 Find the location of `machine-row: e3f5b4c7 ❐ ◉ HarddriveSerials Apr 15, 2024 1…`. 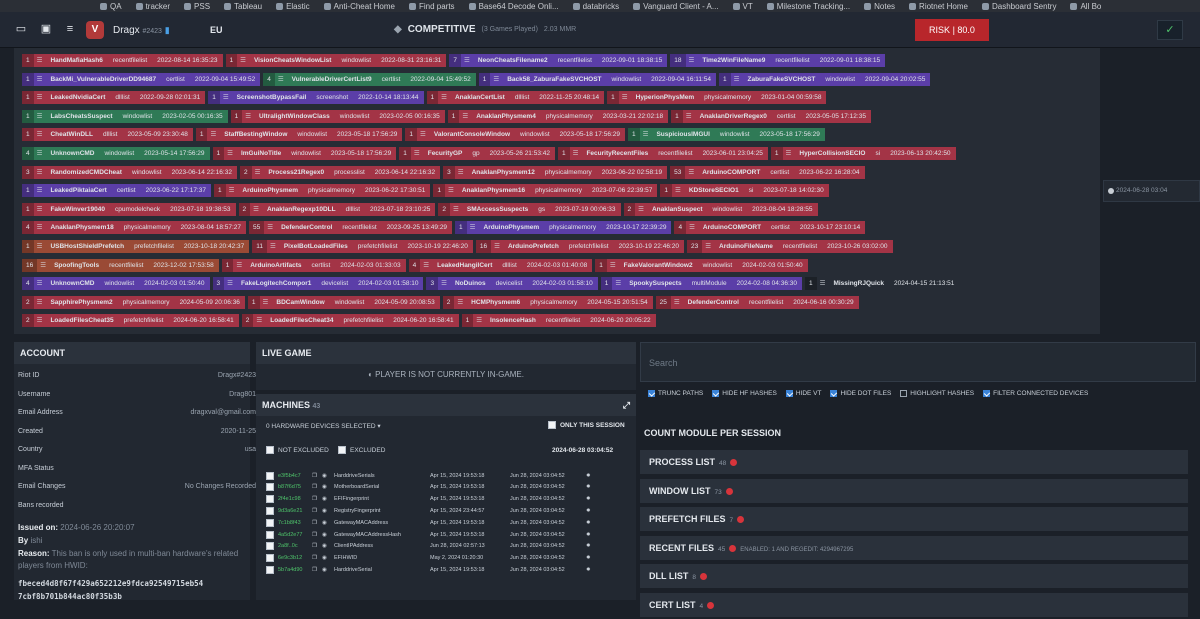

machine-row: e3f5b4c7 ❐ ◉ HarddriveSerials Apr 15, 2024 1… is located at coordinates (446, 475).